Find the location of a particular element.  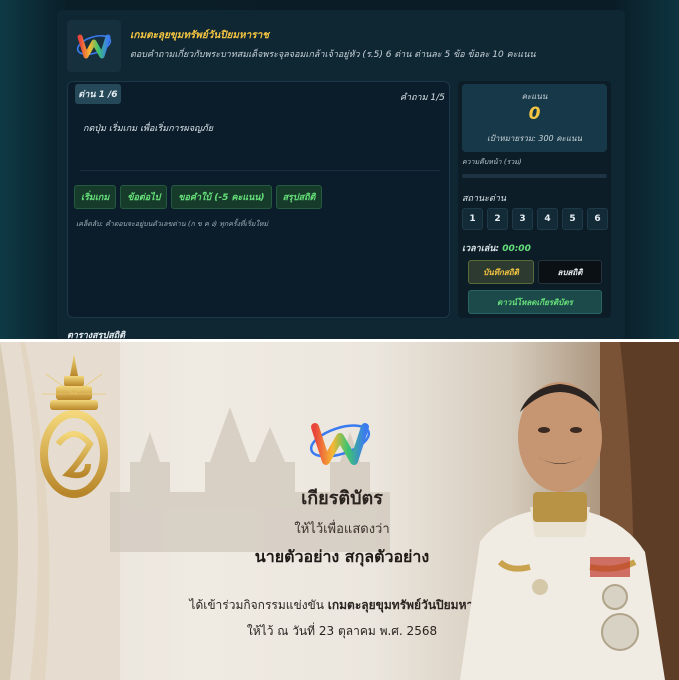

royal-emblem-icon is located at coordinates (74, 426).